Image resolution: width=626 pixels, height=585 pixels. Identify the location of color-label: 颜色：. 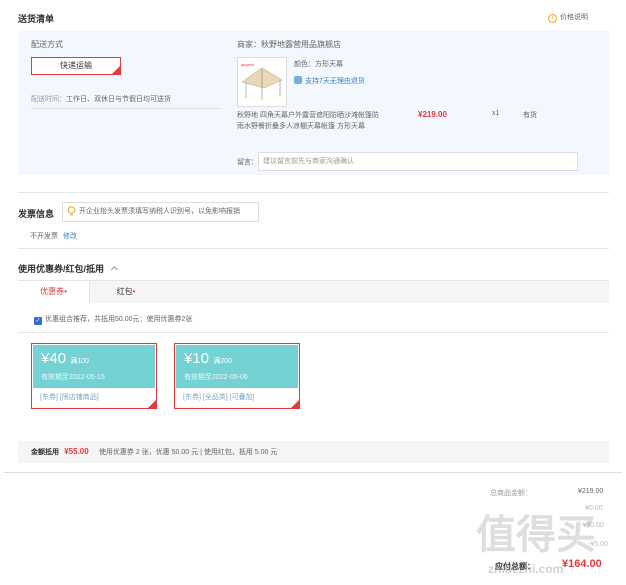
(304, 64).